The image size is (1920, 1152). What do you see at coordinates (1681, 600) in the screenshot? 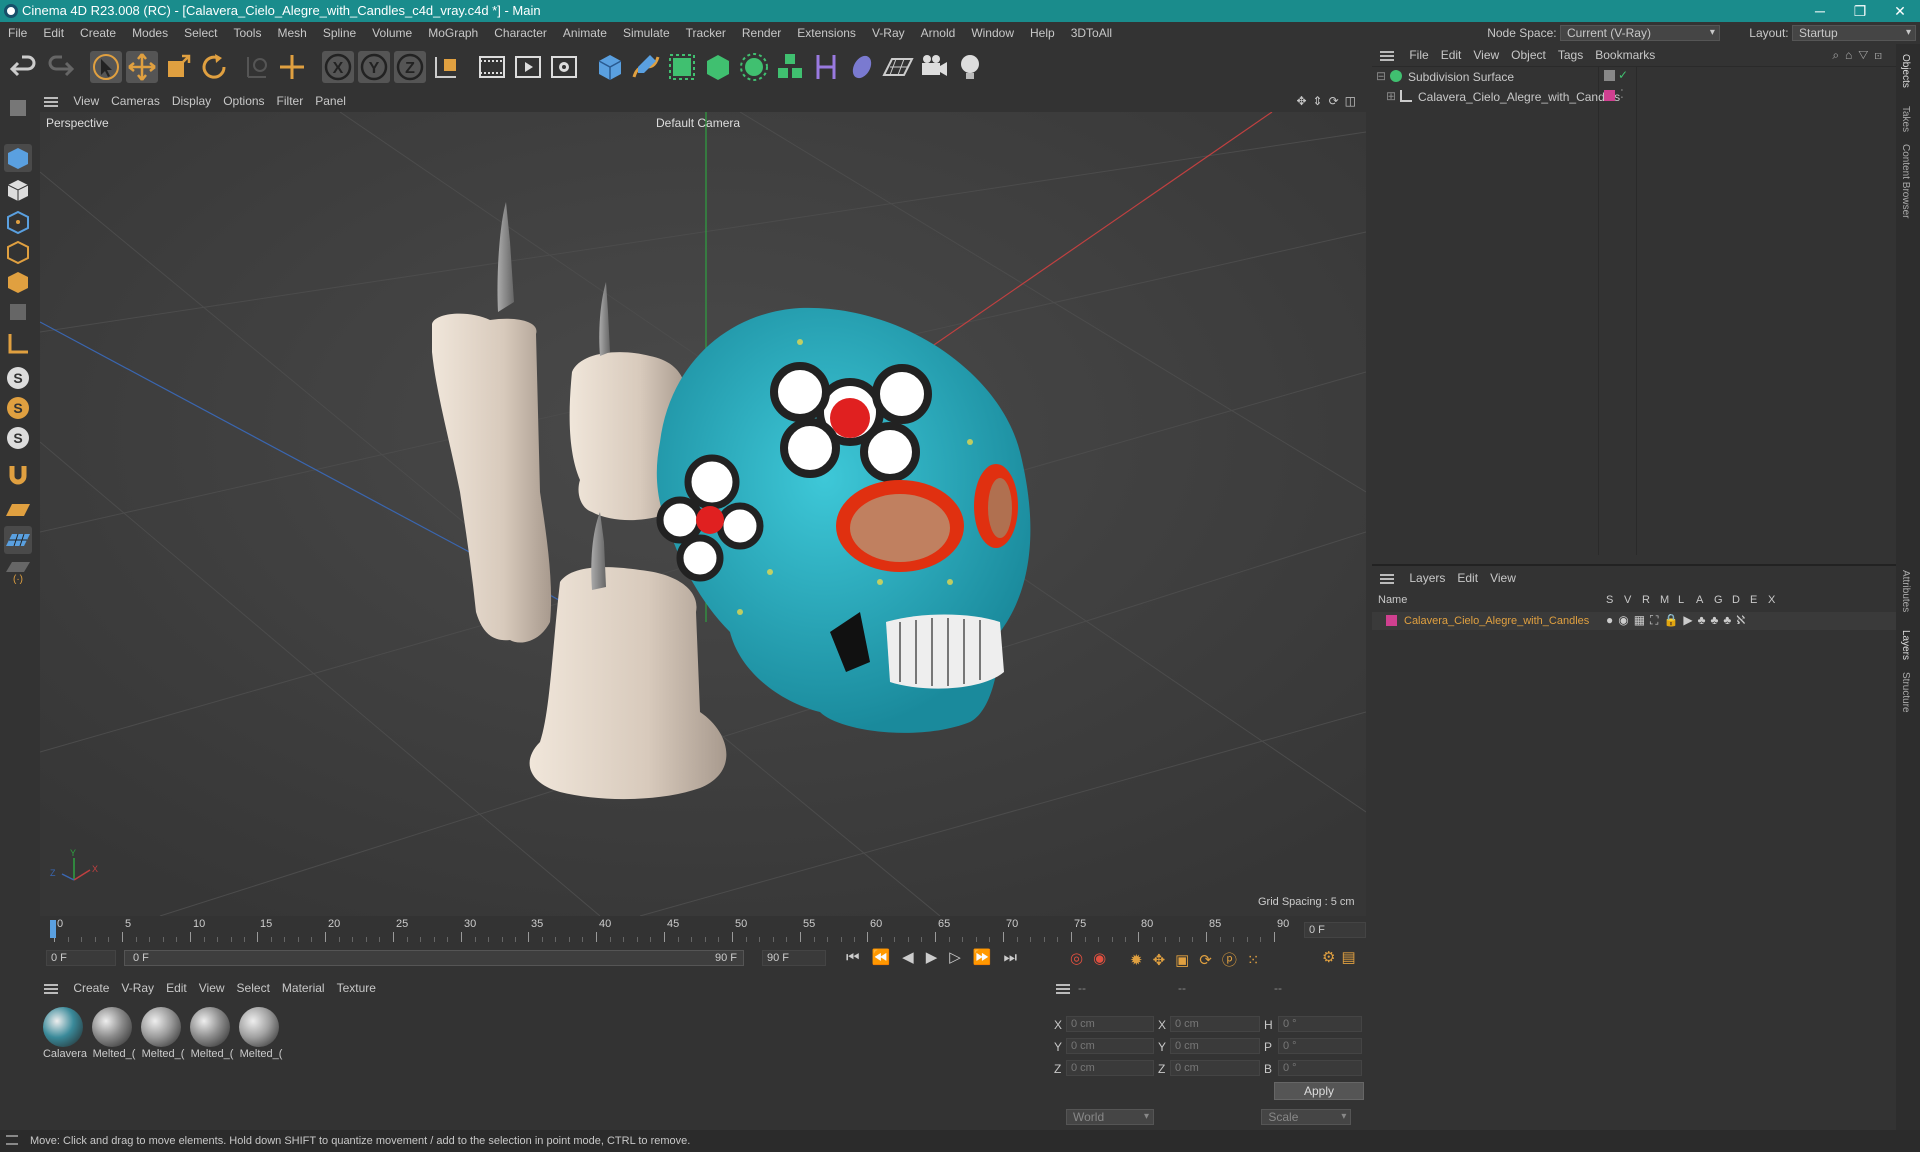
I see `layer-col-l: L` at bounding box center [1681, 600].